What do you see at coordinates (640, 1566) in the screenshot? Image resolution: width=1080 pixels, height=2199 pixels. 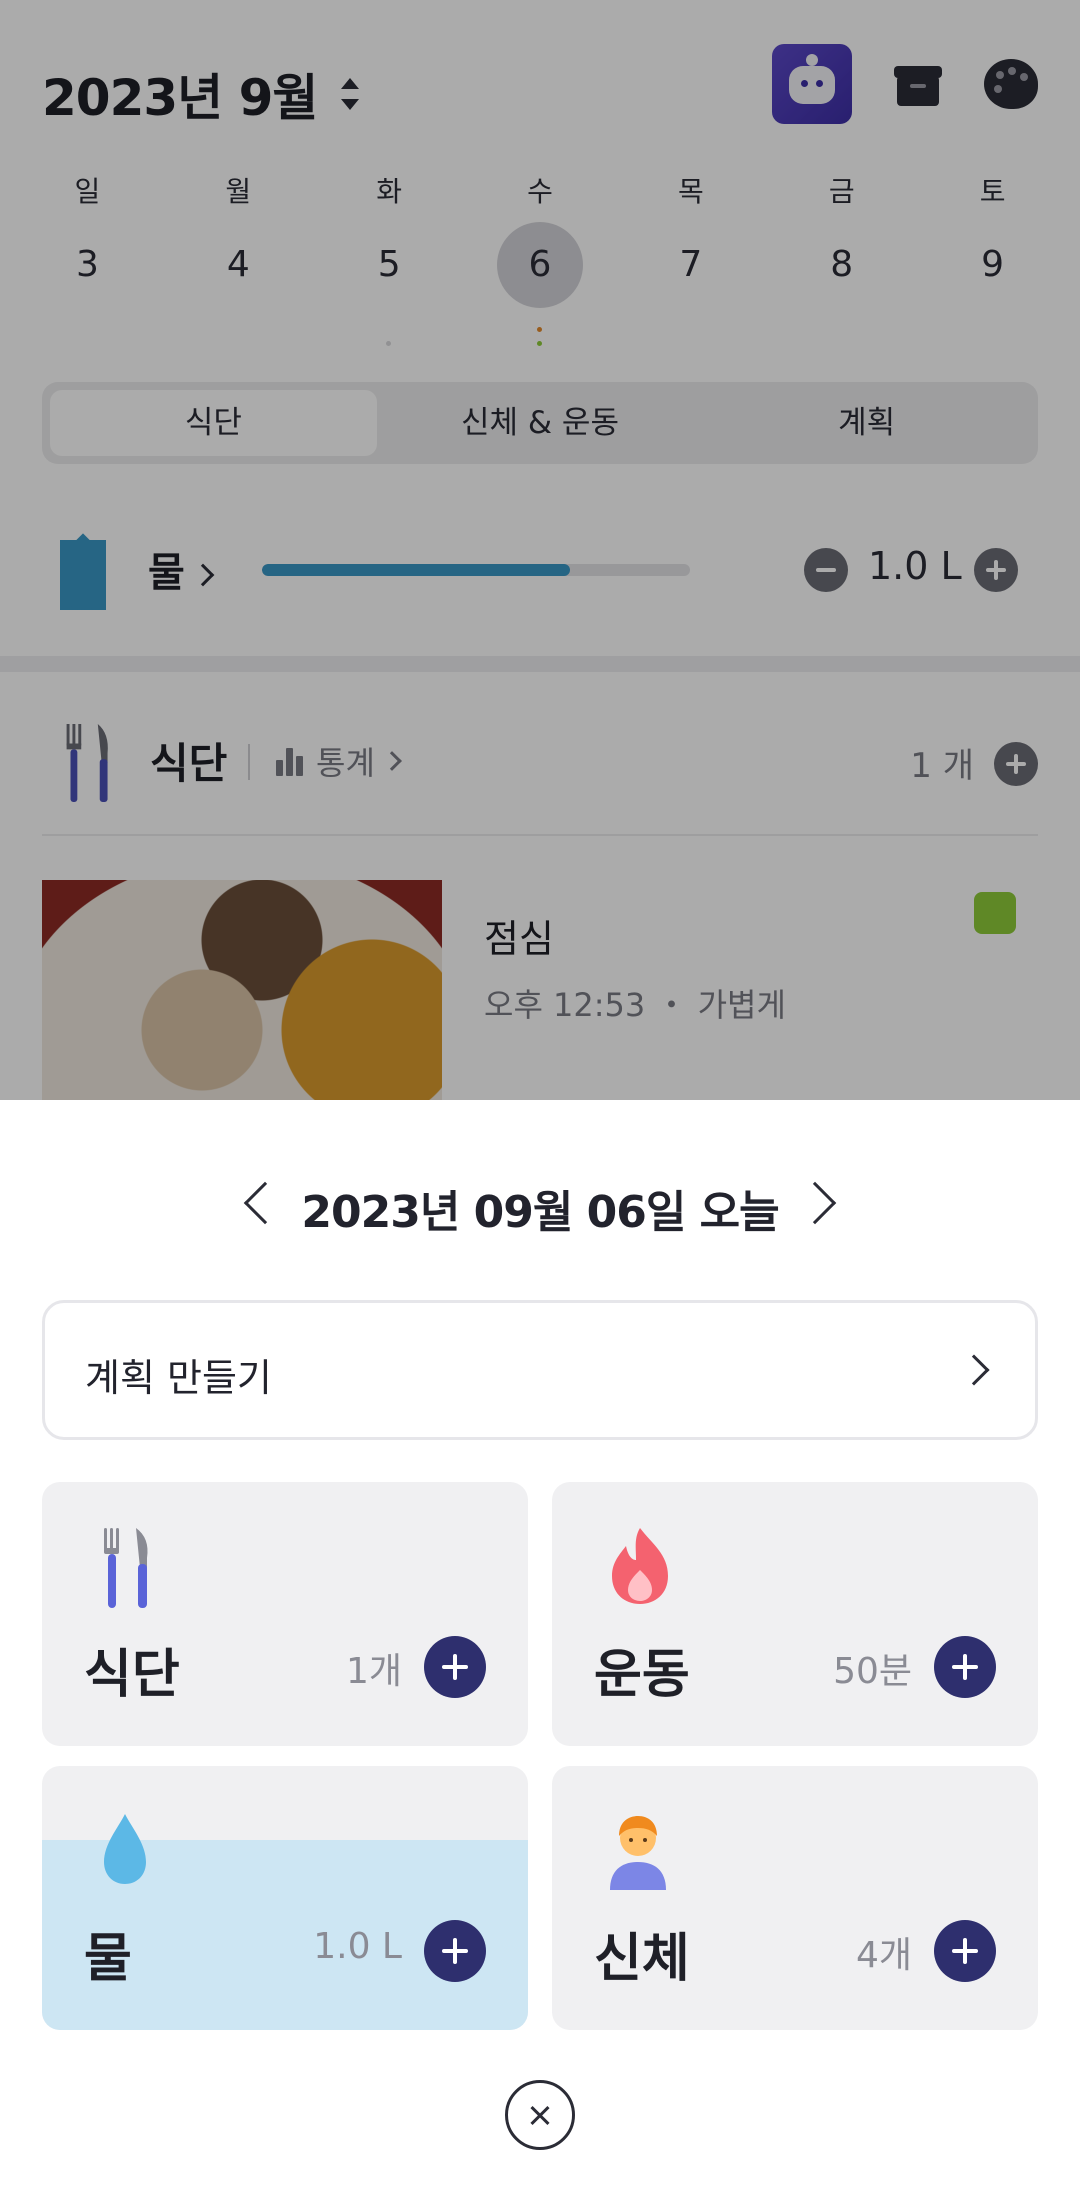 I see `flame-icon` at bounding box center [640, 1566].